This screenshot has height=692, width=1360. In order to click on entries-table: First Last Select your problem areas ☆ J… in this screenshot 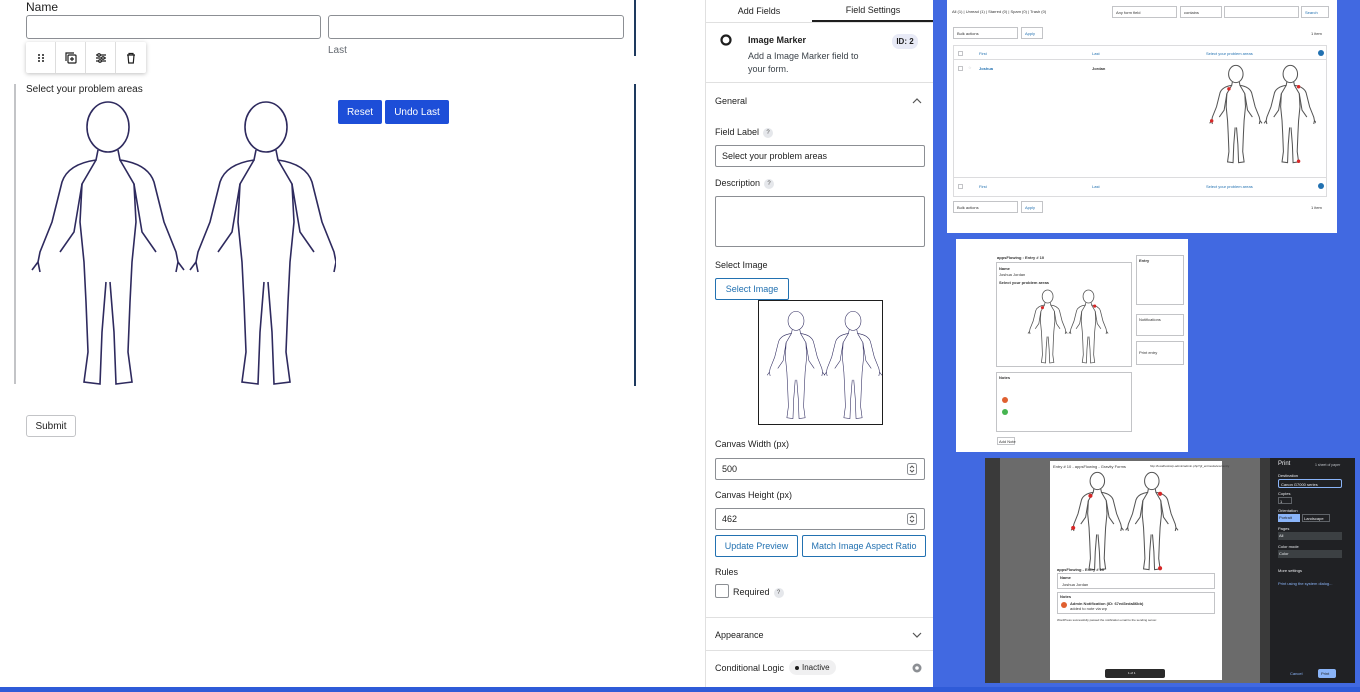, I will do `click(1140, 121)`.